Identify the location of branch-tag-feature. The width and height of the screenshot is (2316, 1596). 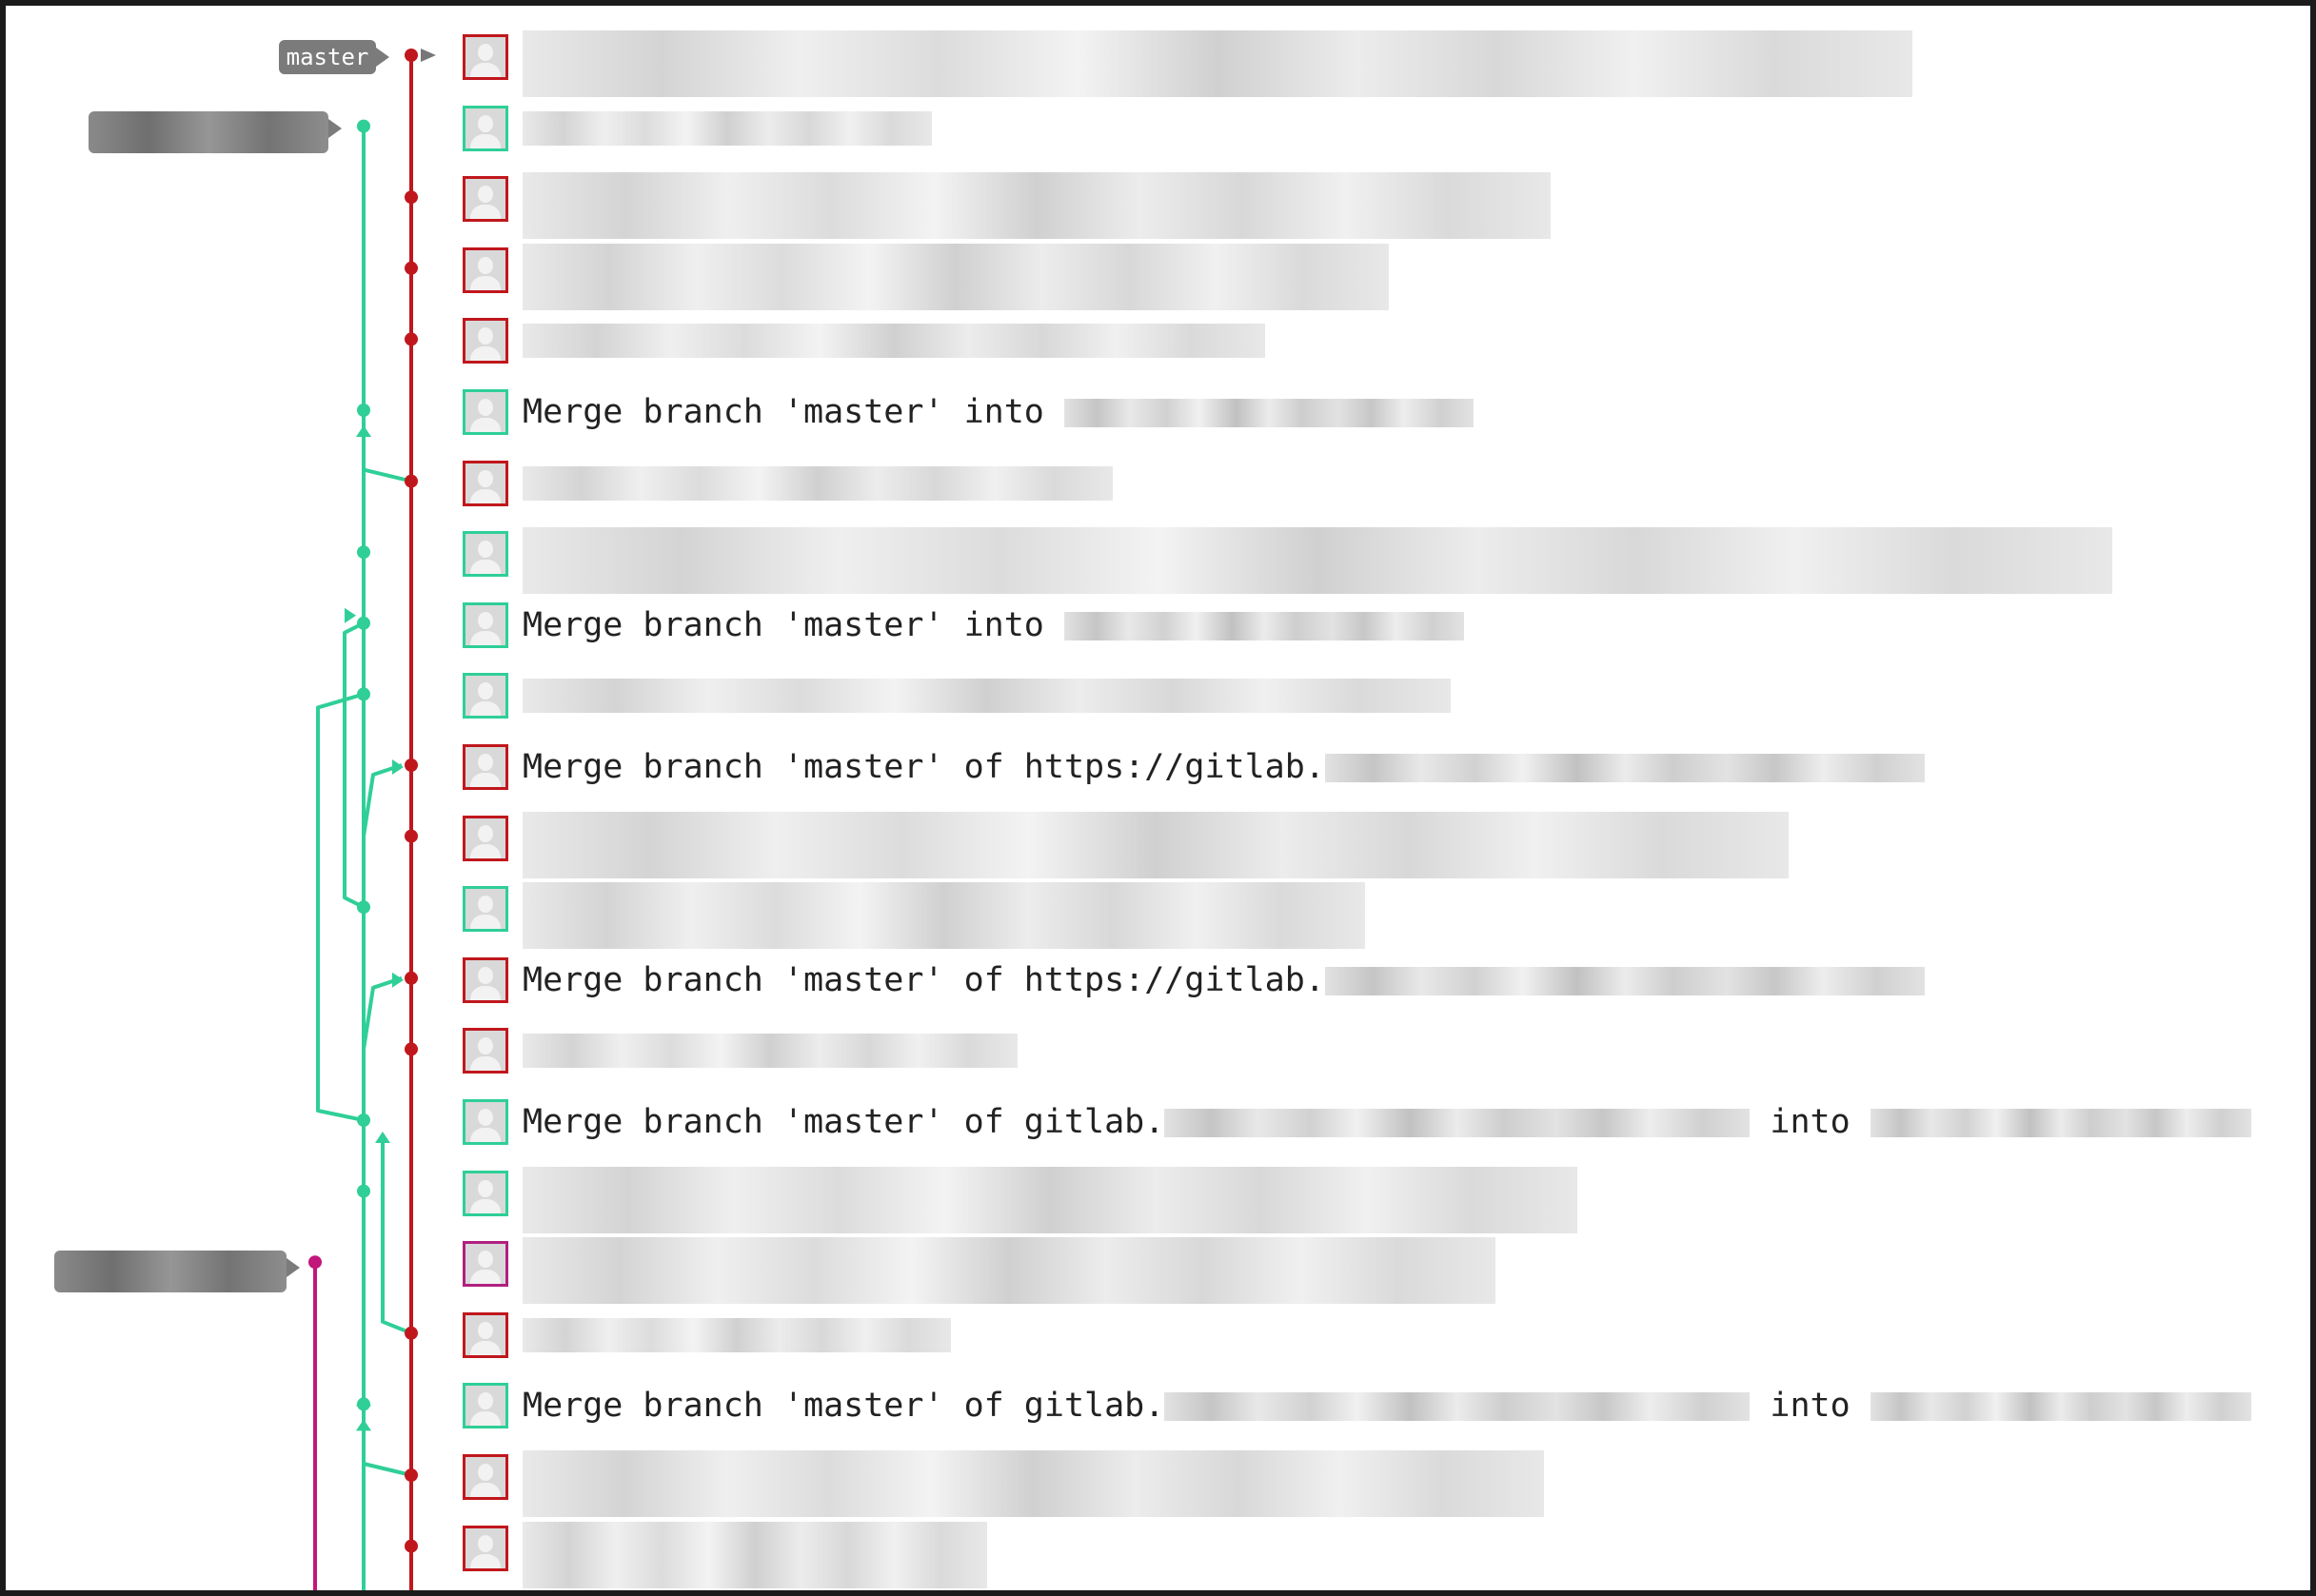
(215, 132).